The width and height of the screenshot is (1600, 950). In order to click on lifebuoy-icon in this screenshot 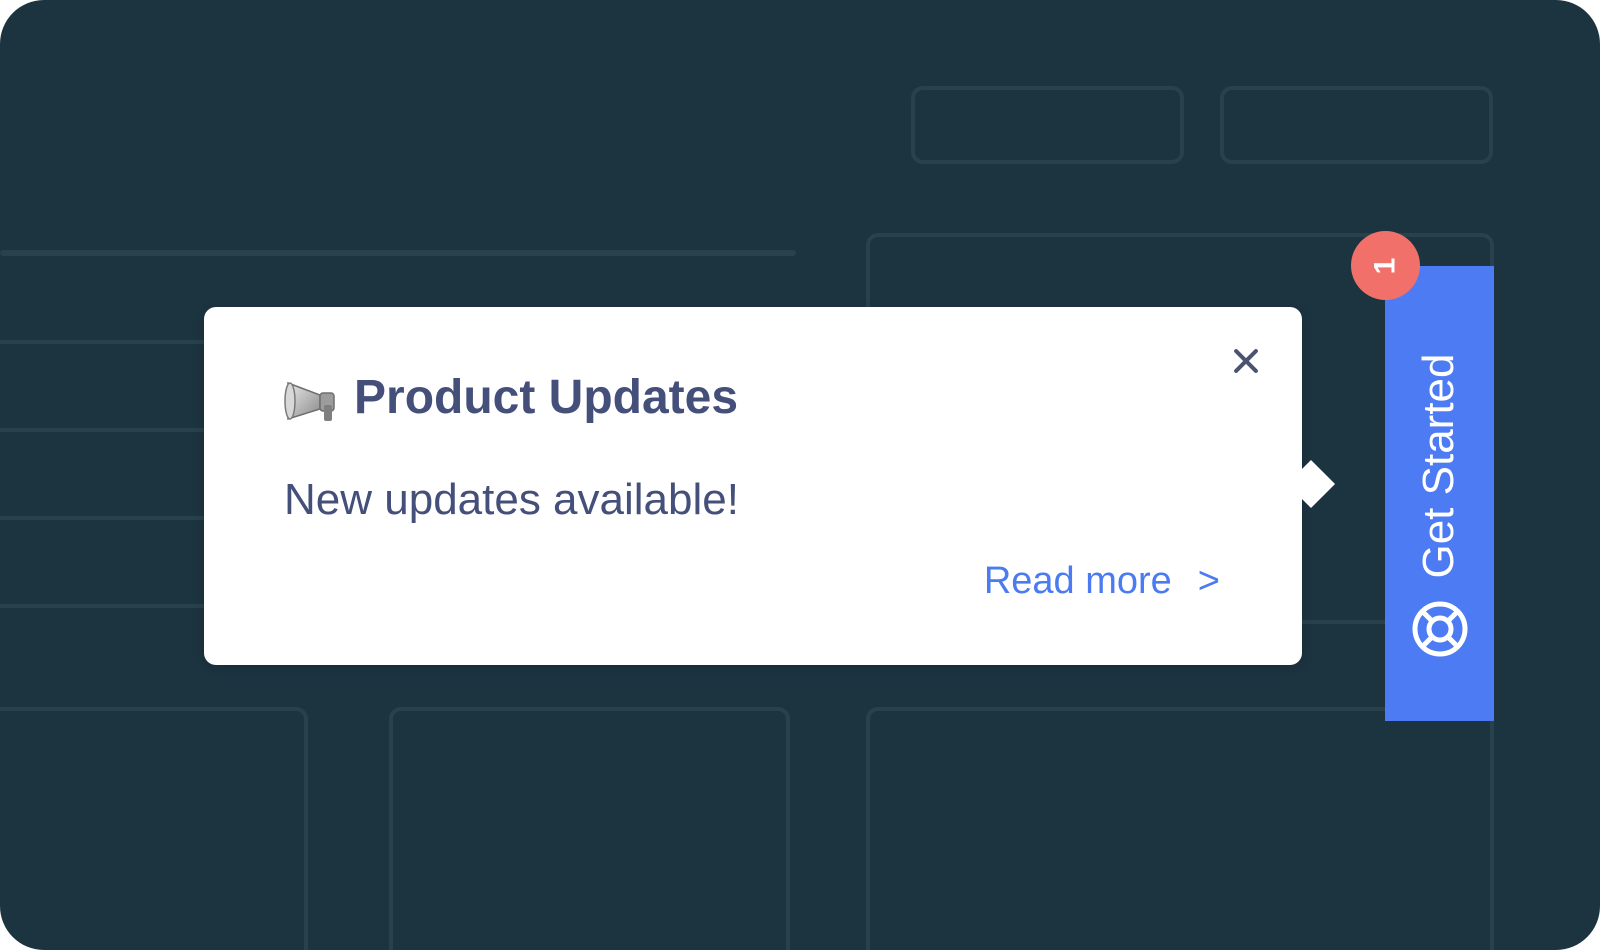, I will do `click(1440, 629)`.